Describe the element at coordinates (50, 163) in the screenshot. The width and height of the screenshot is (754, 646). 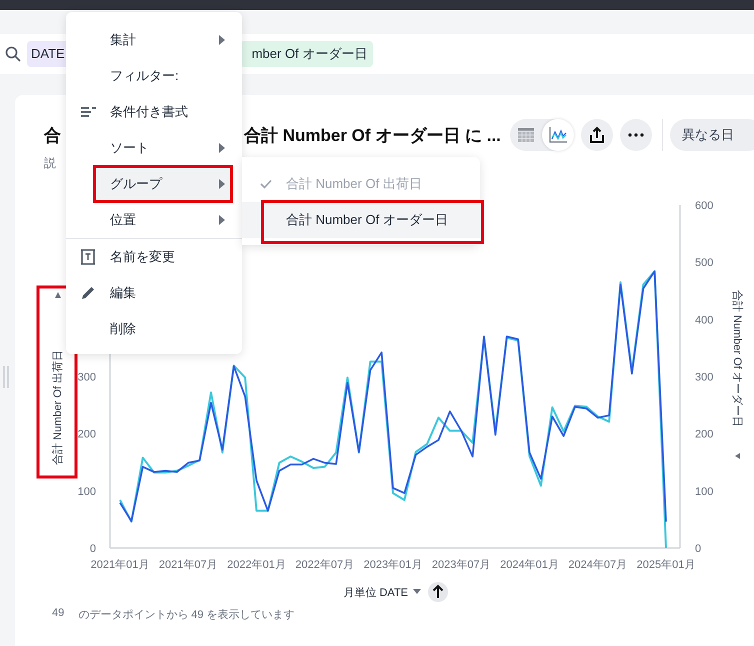
I see `chart-description: 説` at that location.